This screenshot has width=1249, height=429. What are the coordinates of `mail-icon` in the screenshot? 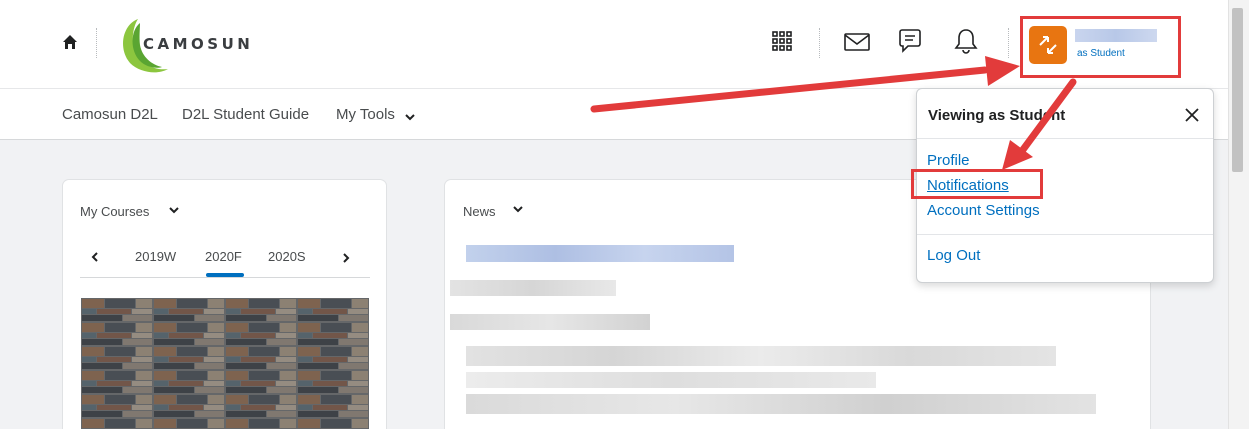 It's located at (857, 41).